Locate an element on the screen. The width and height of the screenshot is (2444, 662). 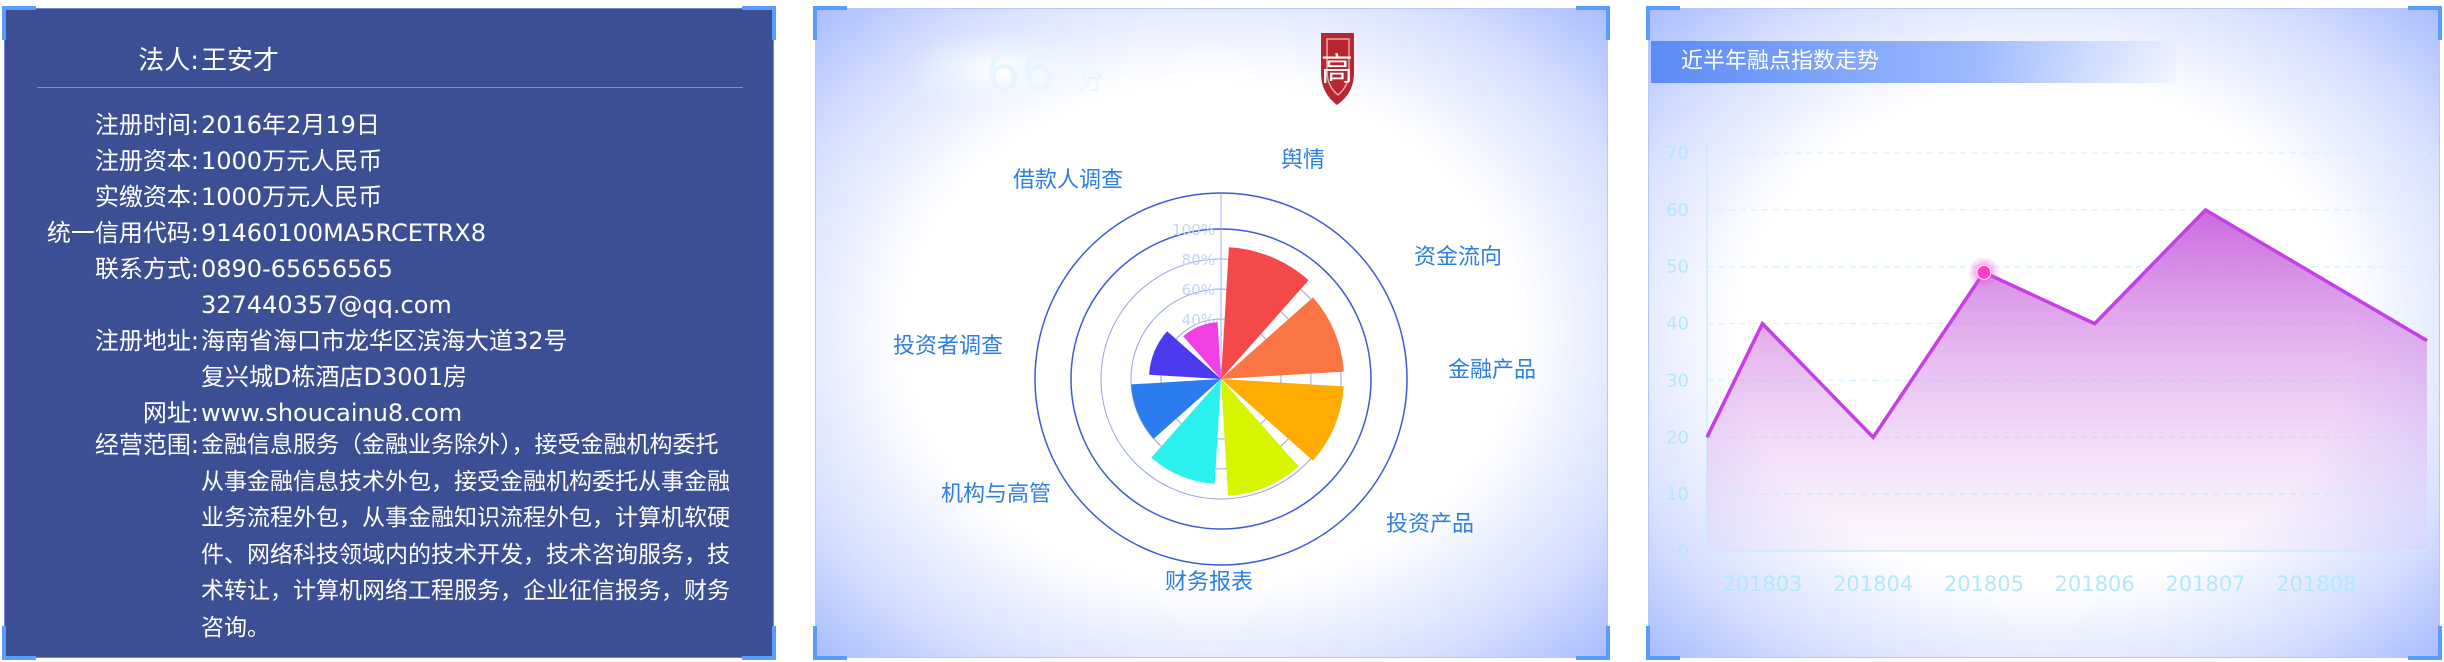
y-tick-label: 10 is located at coordinates (1677, 494).